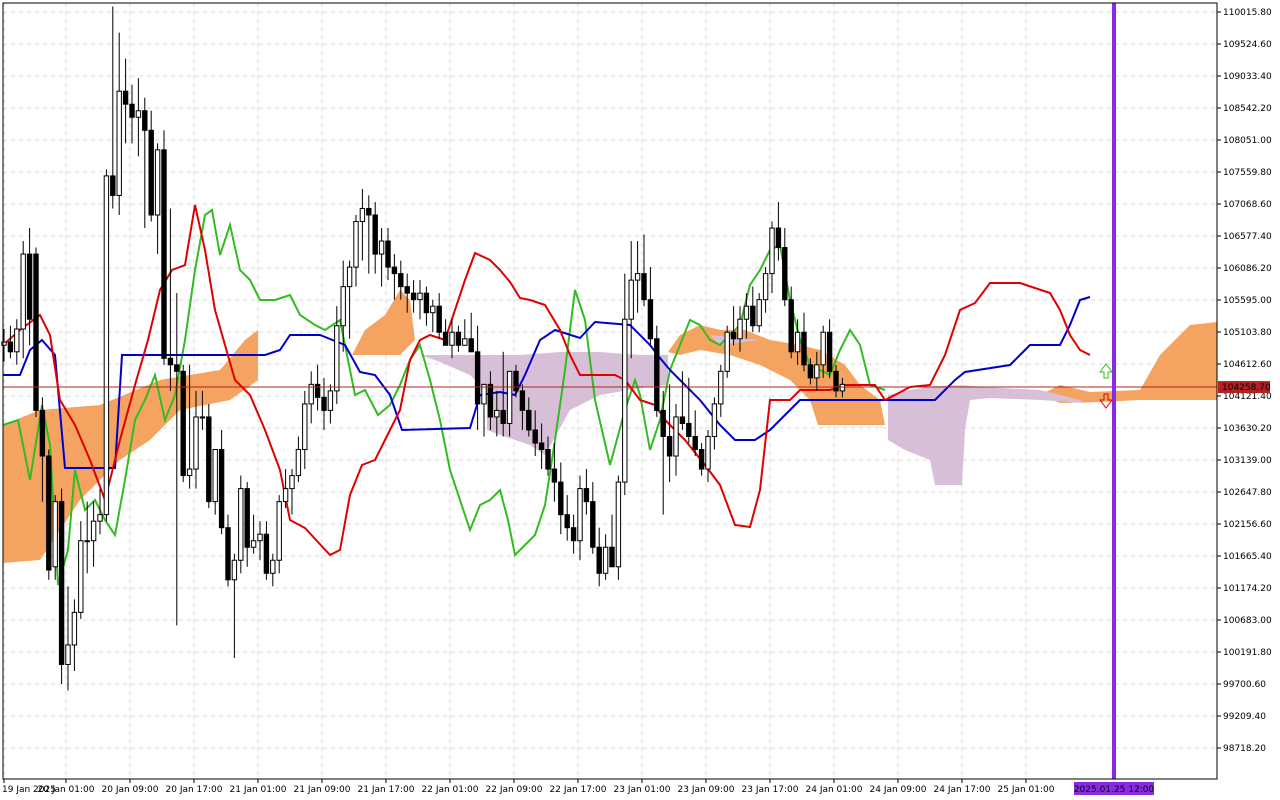  Describe the element at coordinates (1247, 269) in the screenshot. I see `y-tick-label: 106086.20` at that location.